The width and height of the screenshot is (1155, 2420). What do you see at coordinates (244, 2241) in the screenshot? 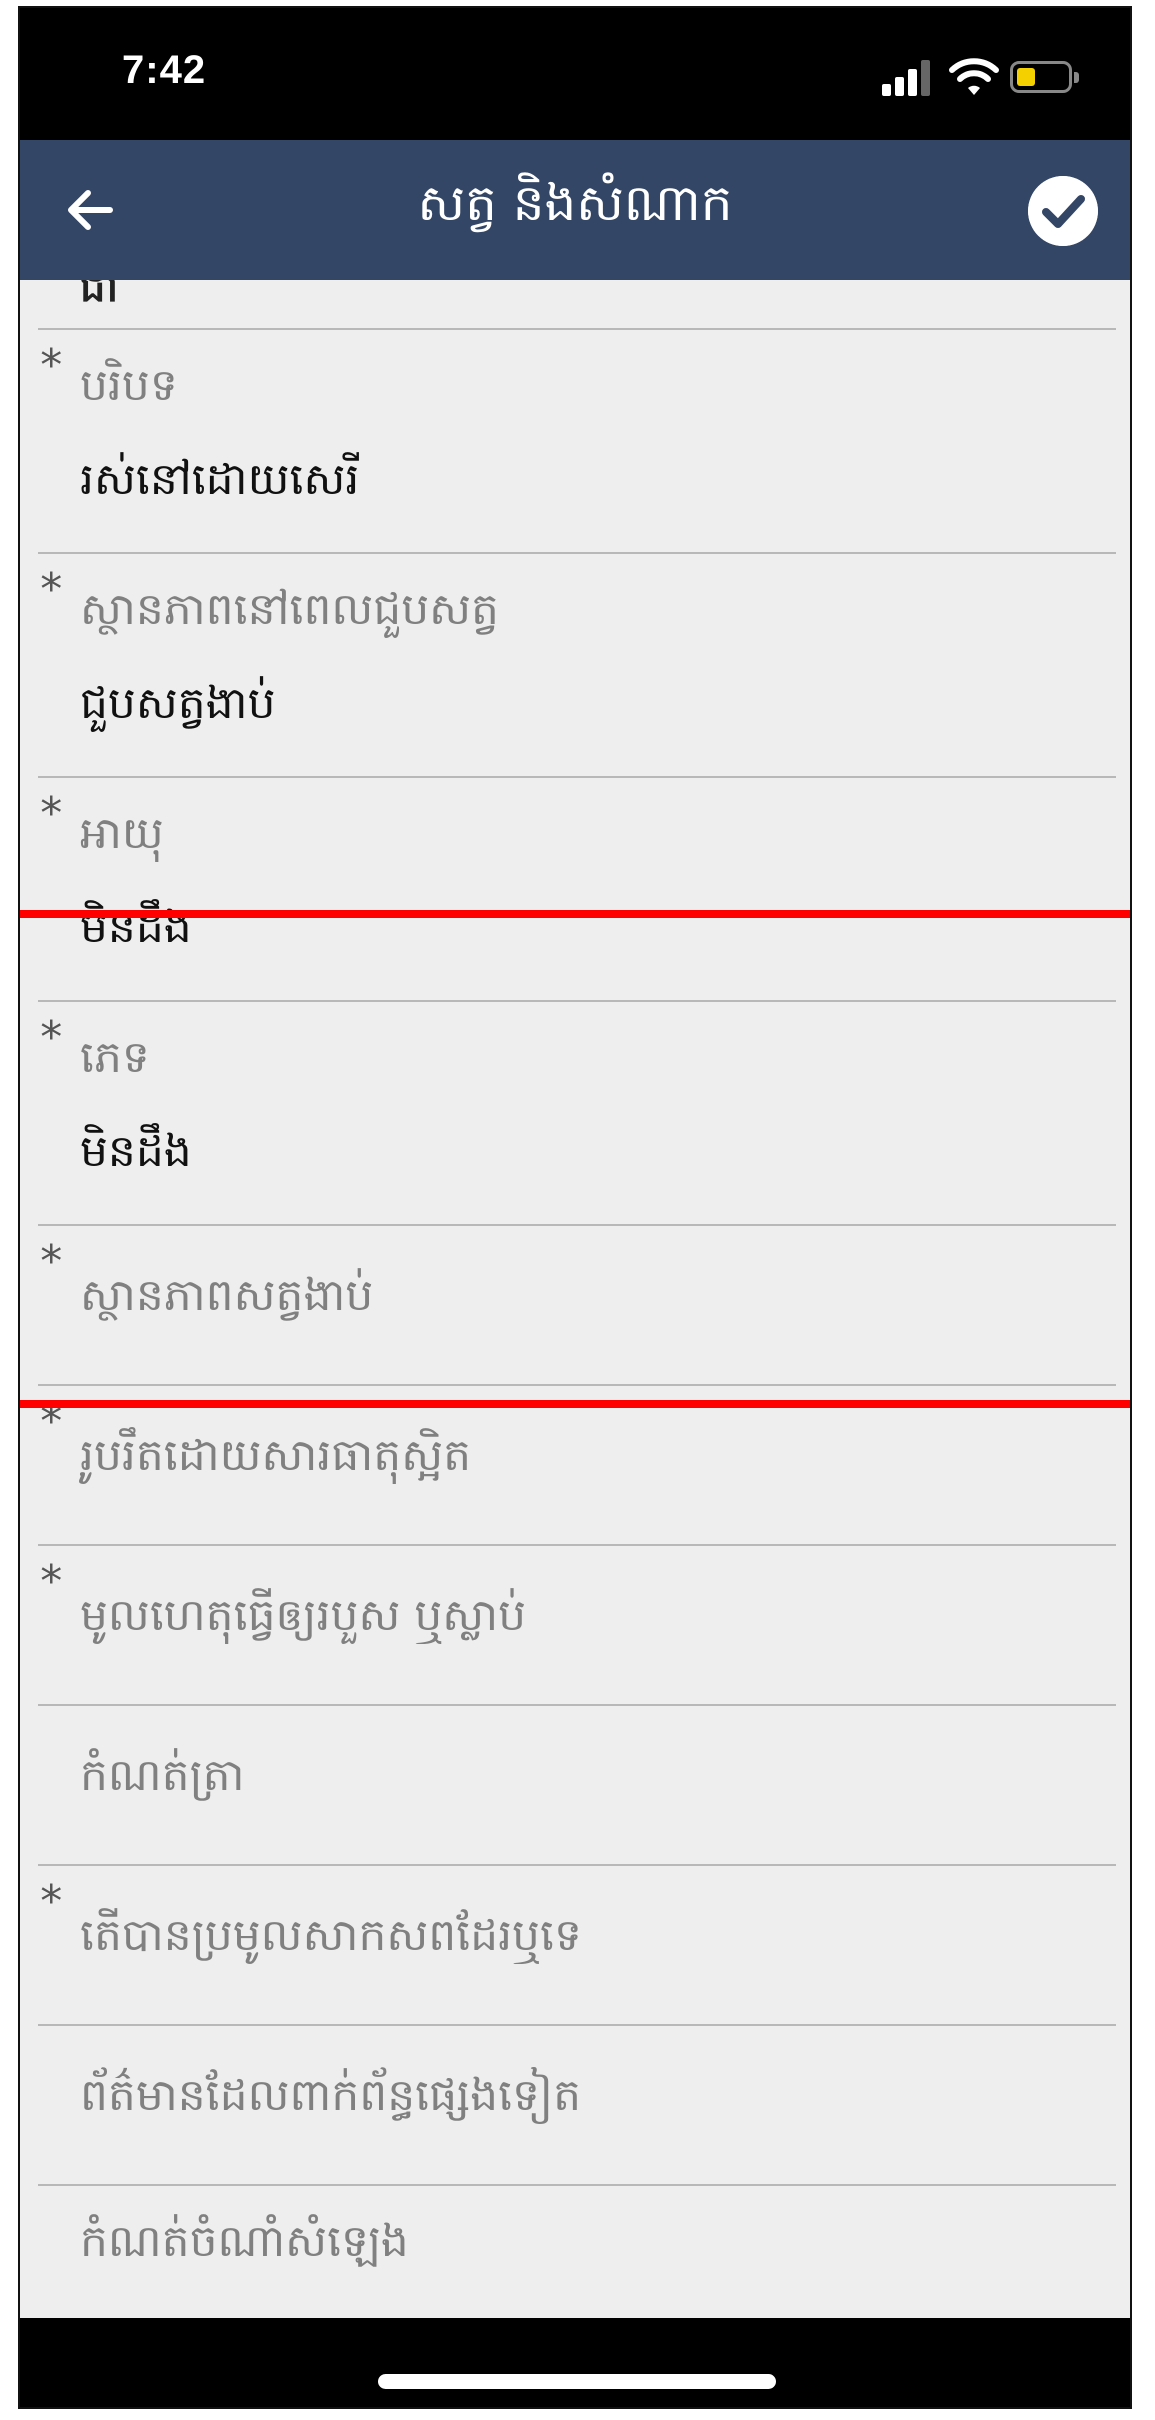
I see `field-label: កំណត់ចំណាំសំឡេង` at bounding box center [244, 2241].